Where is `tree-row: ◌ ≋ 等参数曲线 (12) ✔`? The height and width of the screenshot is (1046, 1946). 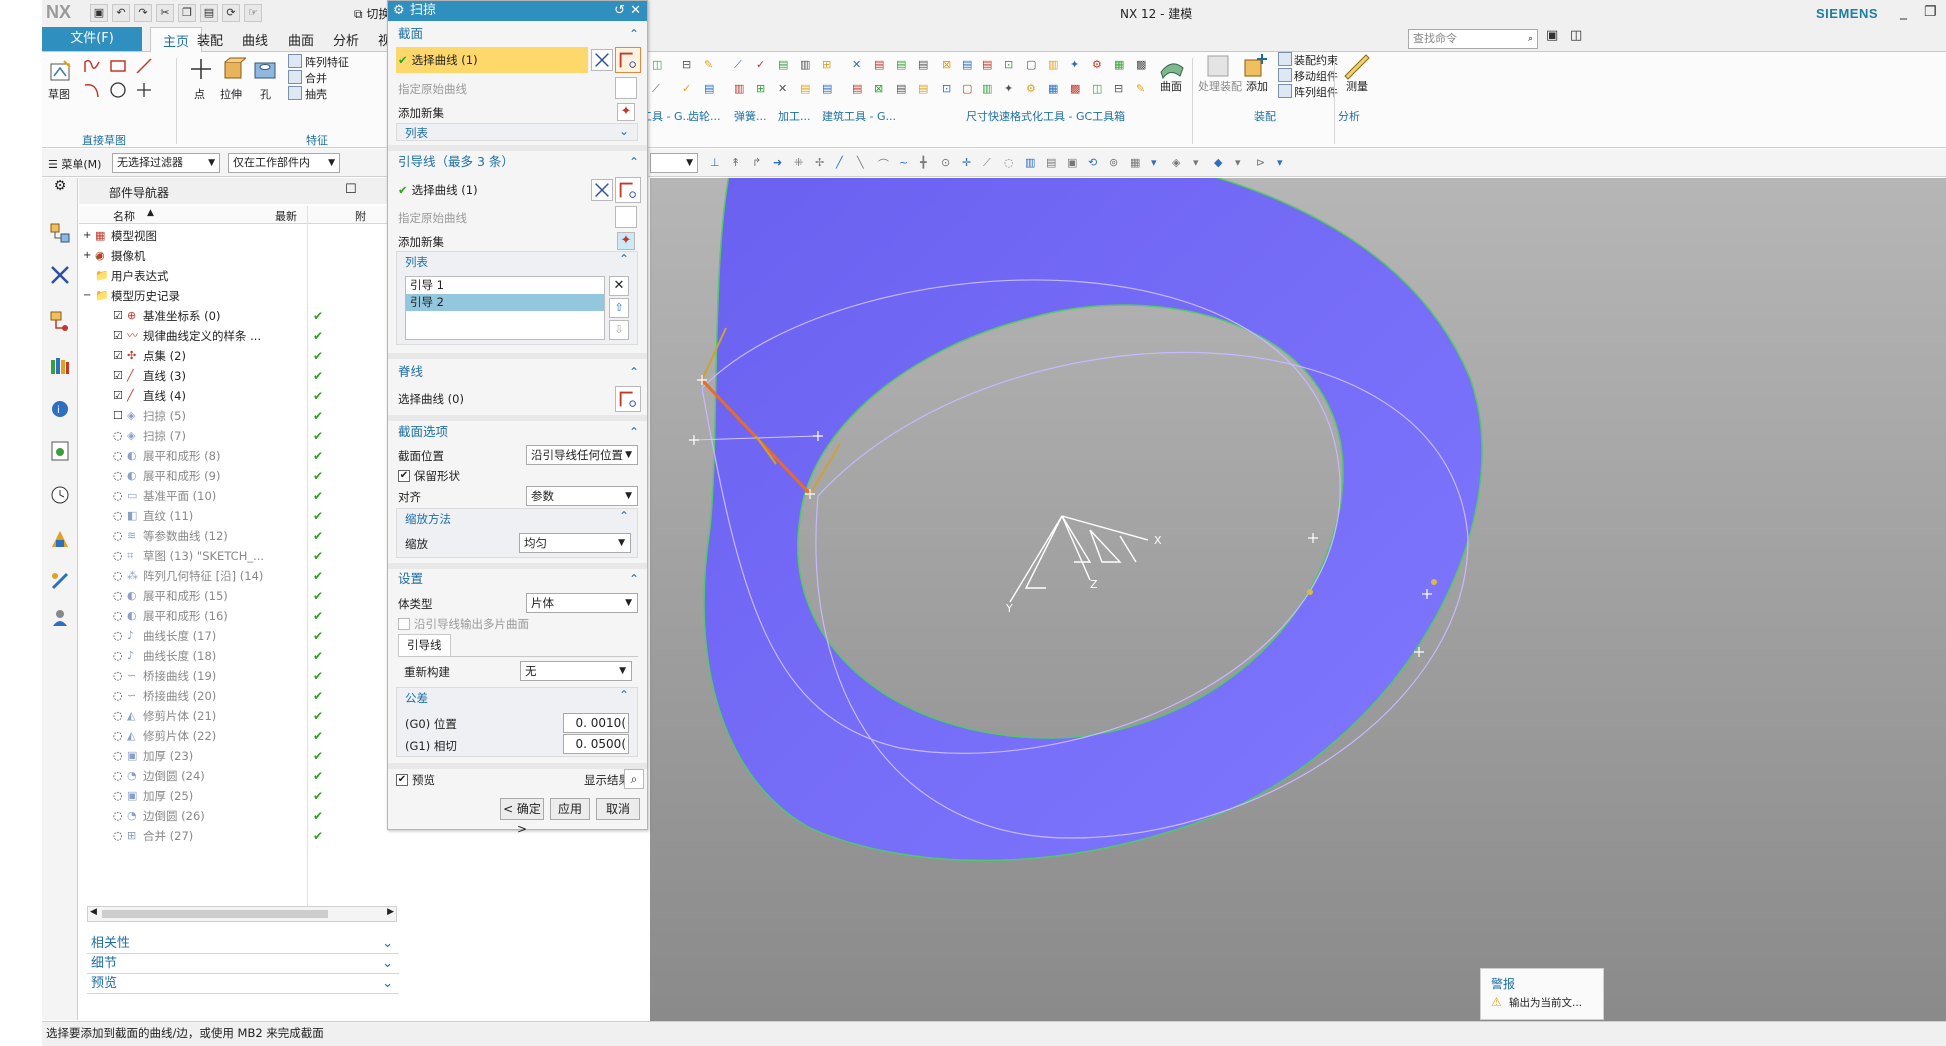
tree-row: ◌ ≋ 等参数曲线 (12) ✔ is located at coordinates (239, 536).